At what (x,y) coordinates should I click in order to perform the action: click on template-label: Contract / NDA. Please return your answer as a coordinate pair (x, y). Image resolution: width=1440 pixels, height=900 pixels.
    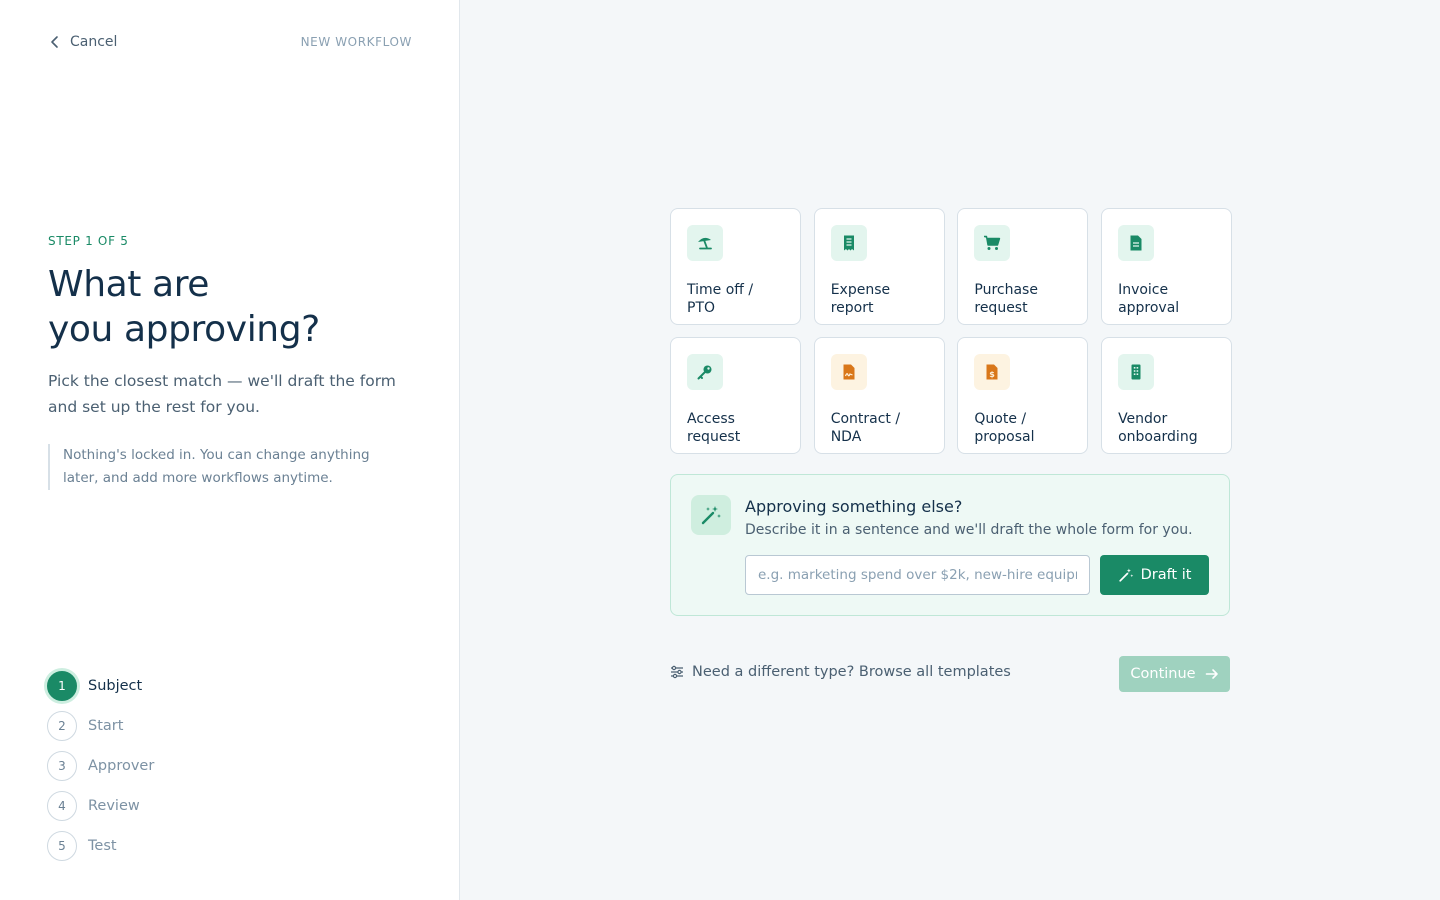
    Looking at the image, I should click on (865, 428).